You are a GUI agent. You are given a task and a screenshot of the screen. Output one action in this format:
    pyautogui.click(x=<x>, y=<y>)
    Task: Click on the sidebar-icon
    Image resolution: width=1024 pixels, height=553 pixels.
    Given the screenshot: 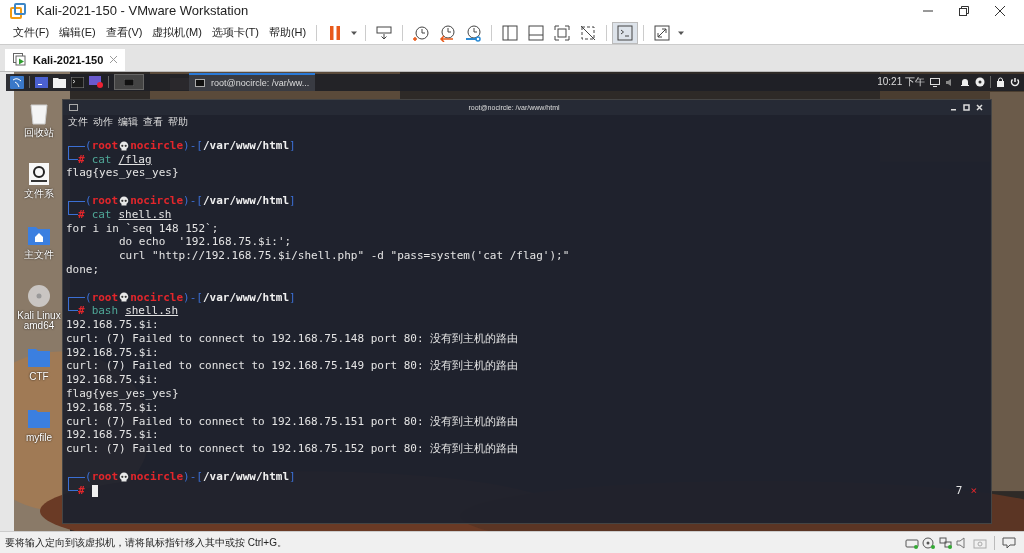 What is the action you would take?
    pyautogui.click(x=510, y=32)
    